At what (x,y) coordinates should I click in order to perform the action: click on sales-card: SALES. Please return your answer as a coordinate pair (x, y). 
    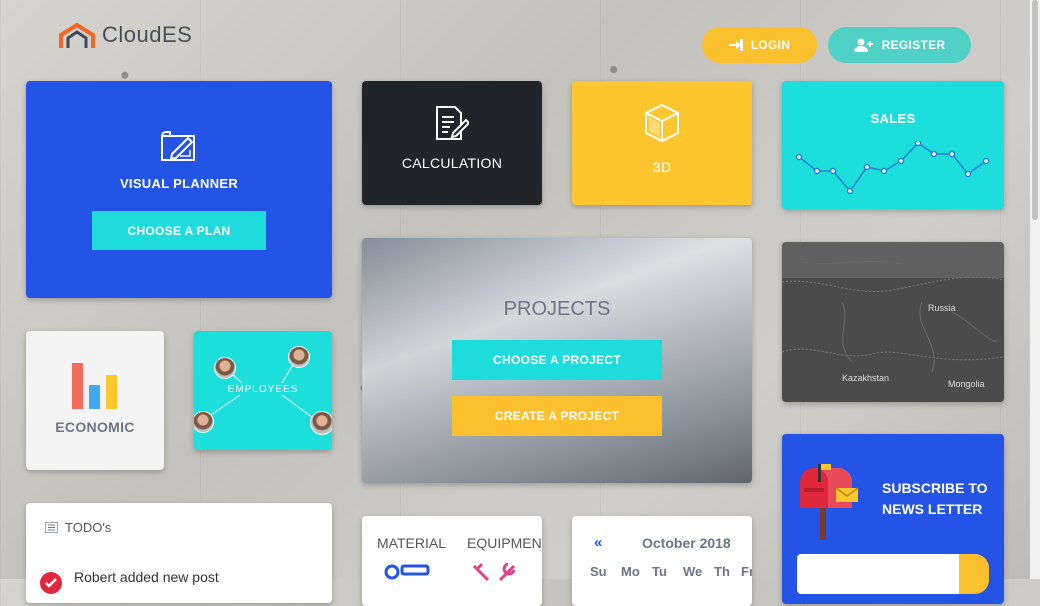
    Looking at the image, I should click on (893, 145).